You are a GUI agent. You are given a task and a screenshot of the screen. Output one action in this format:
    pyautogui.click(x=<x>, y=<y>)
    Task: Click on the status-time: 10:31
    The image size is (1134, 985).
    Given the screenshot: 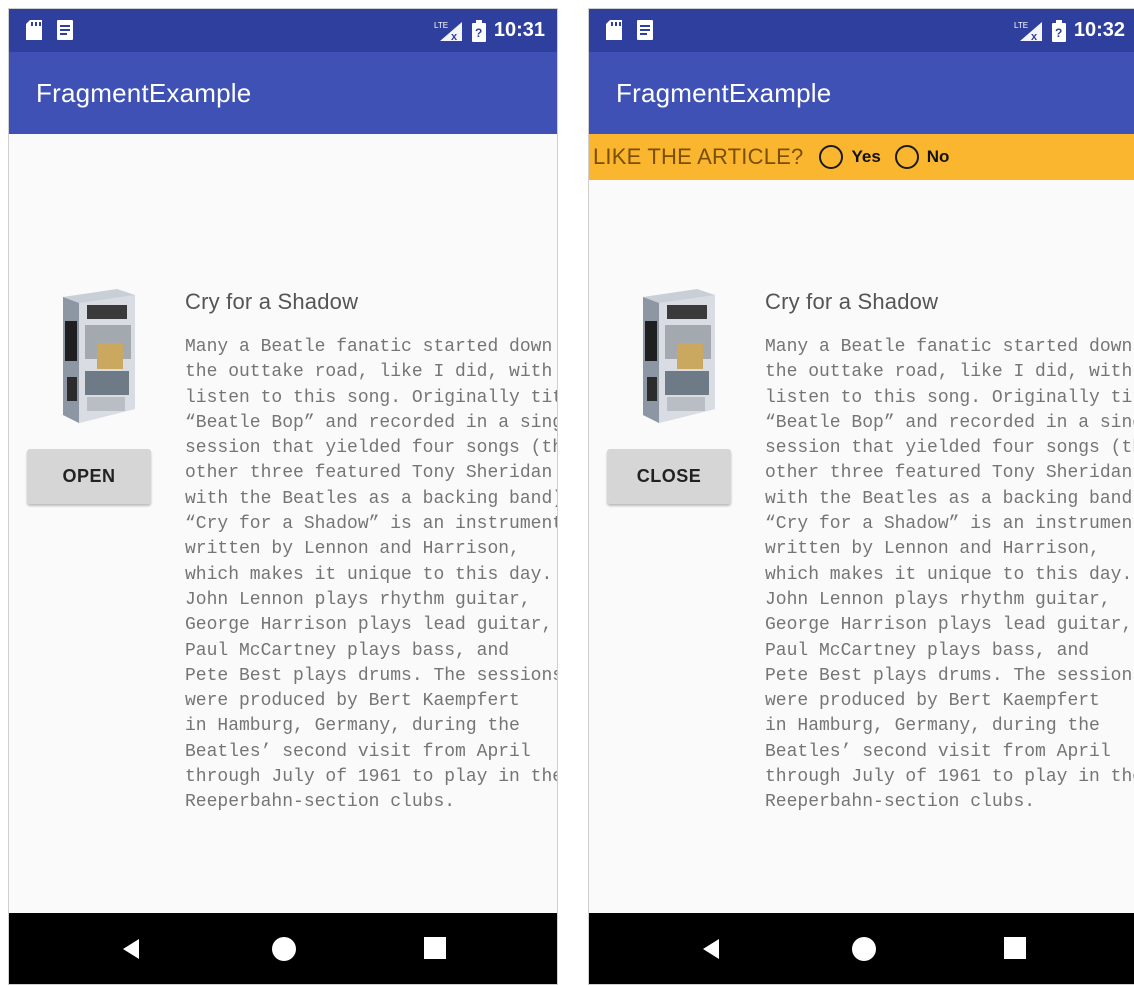 What is the action you would take?
    pyautogui.click(x=519, y=30)
    